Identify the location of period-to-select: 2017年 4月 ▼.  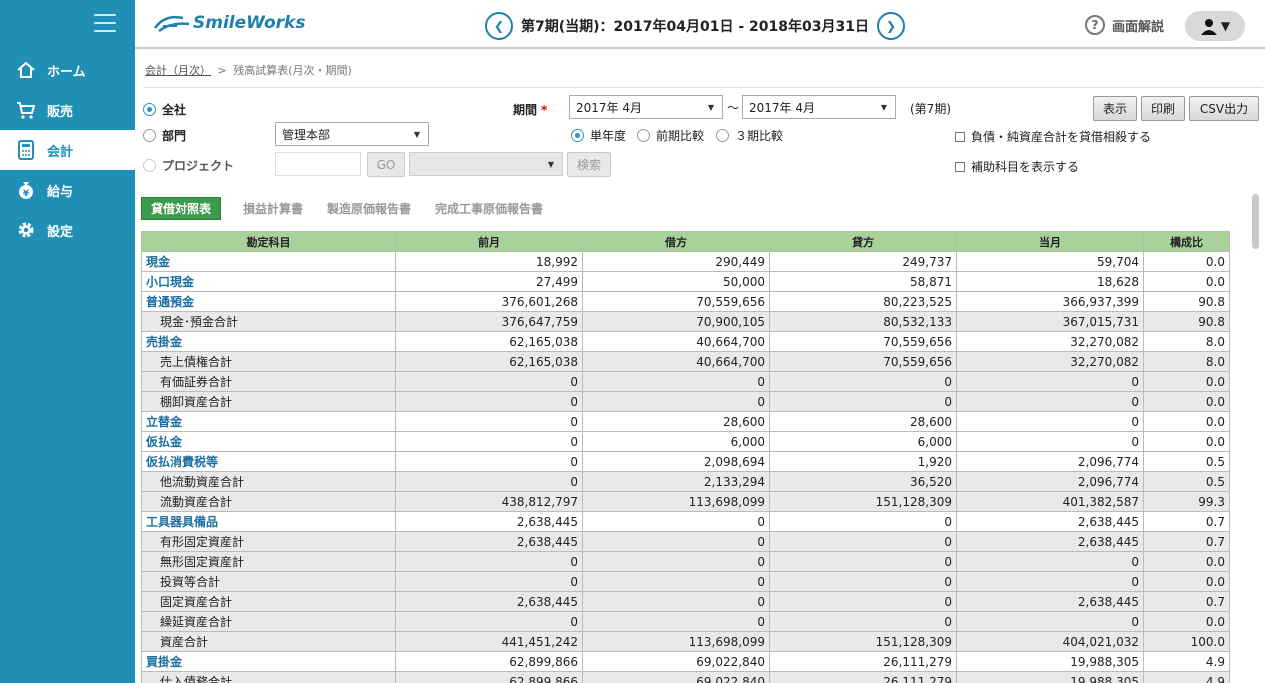
(819, 107).